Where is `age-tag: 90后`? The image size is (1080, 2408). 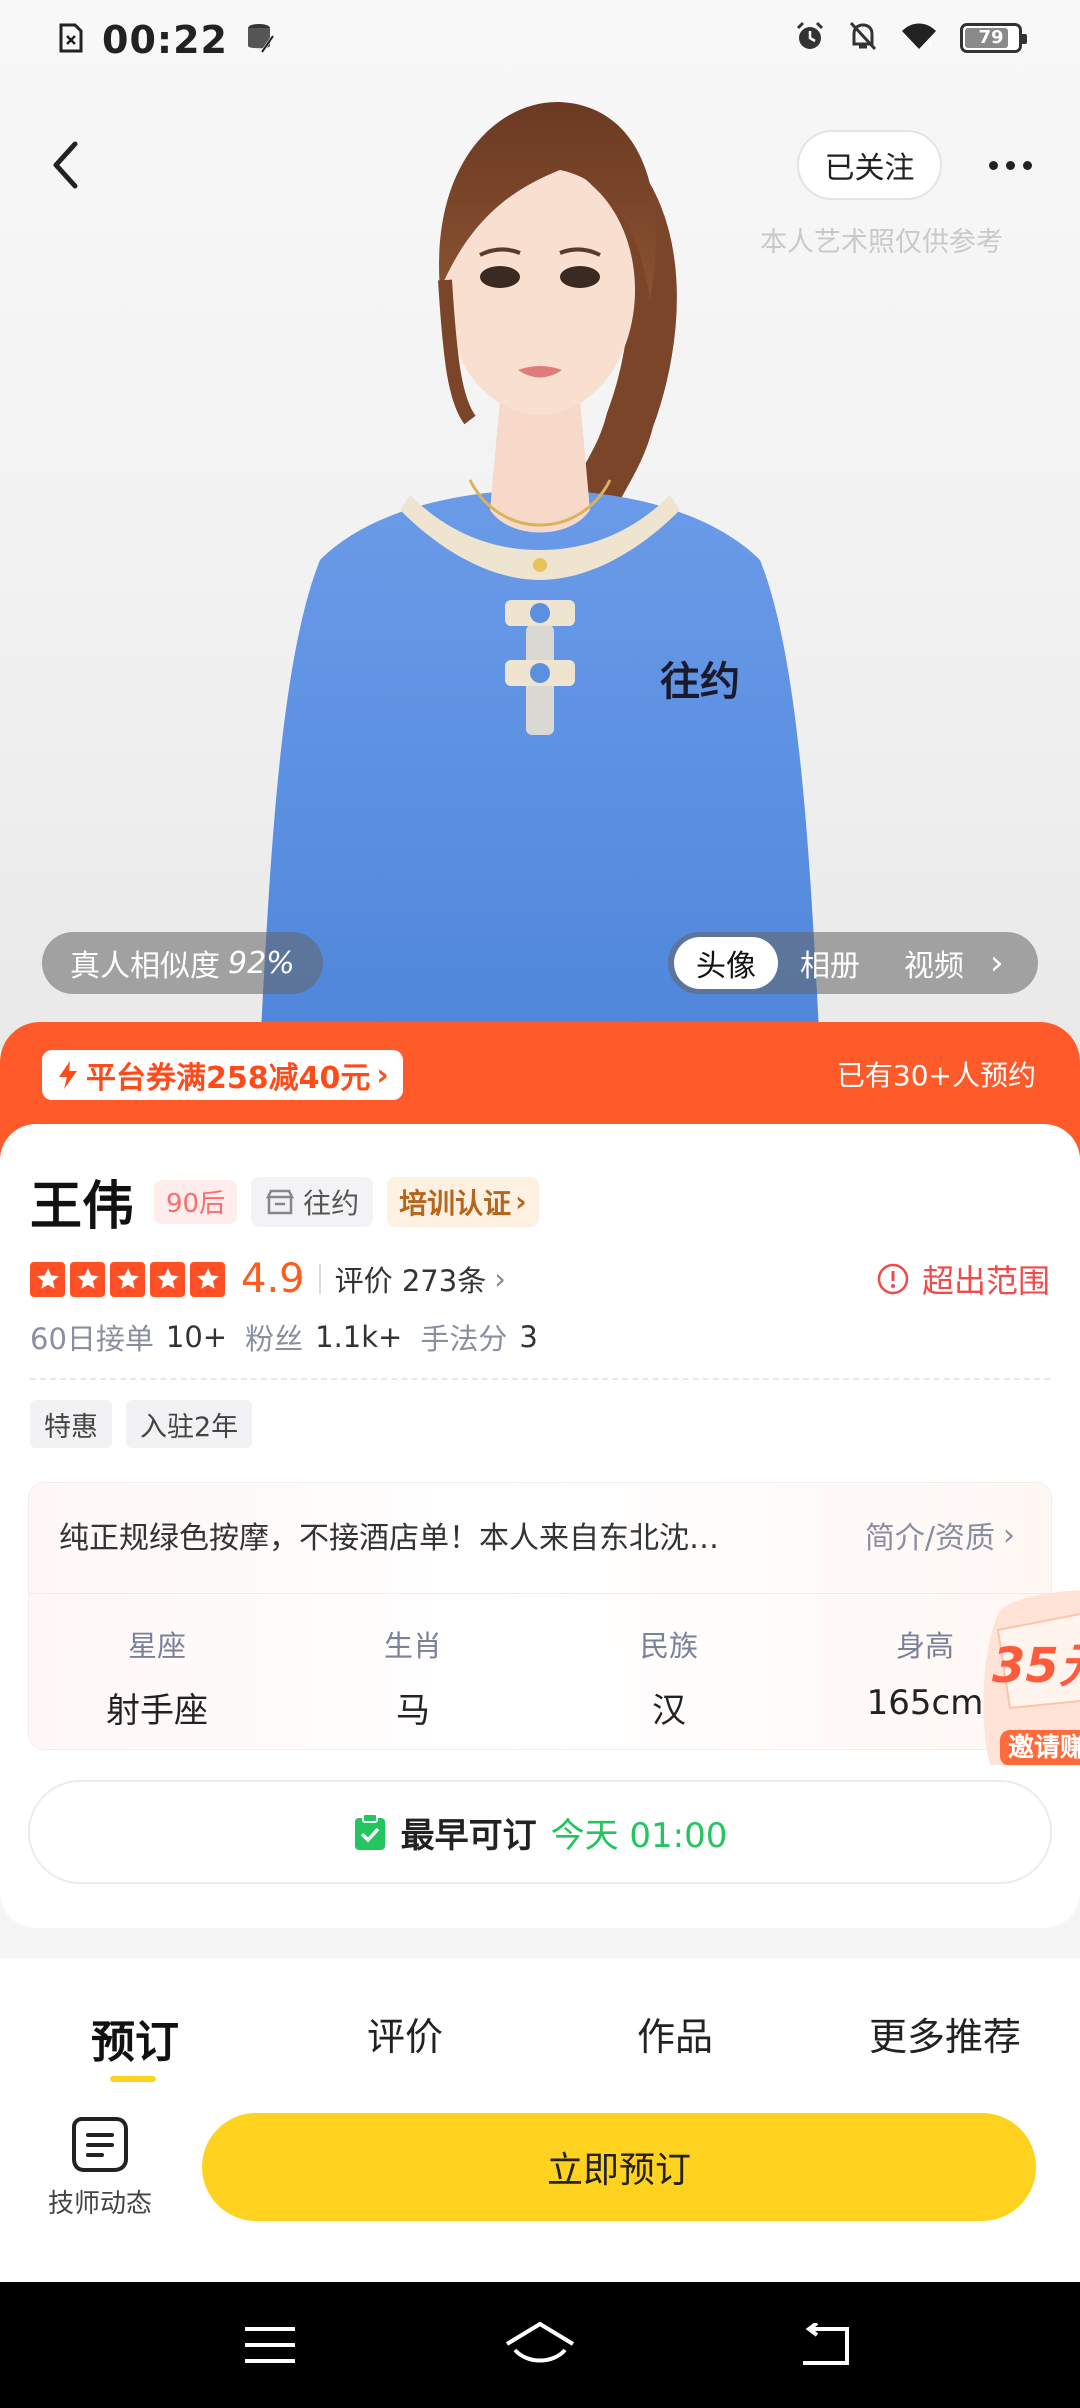
age-tag: 90后 is located at coordinates (196, 1201).